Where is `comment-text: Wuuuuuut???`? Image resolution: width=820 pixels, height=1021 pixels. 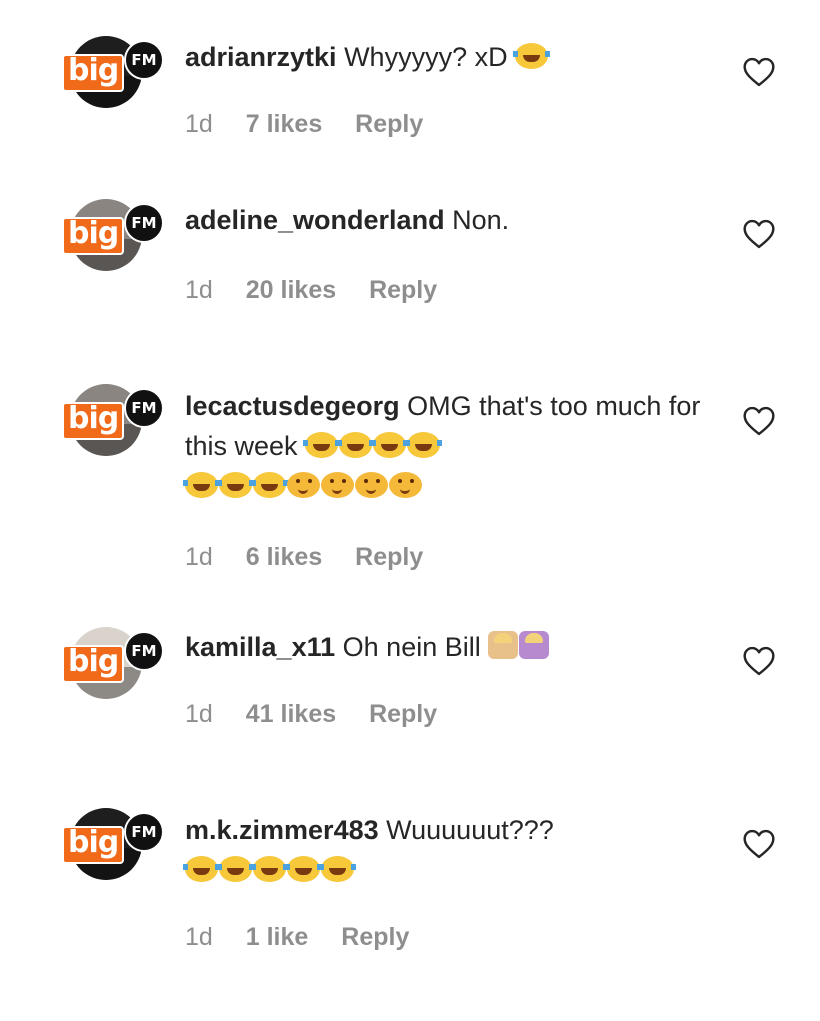 comment-text: Wuuuuuut??? is located at coordinates (470, 830).